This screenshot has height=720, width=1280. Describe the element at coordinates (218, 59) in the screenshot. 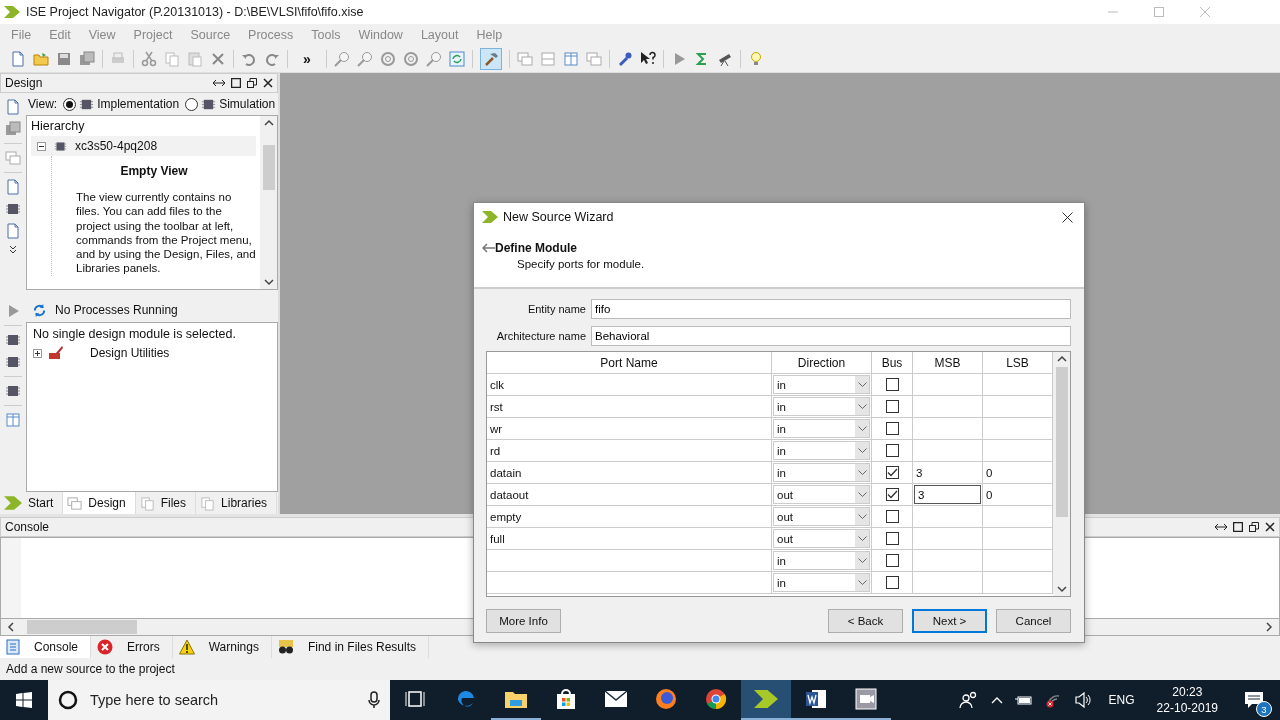

I see `delete-icon` at that location.